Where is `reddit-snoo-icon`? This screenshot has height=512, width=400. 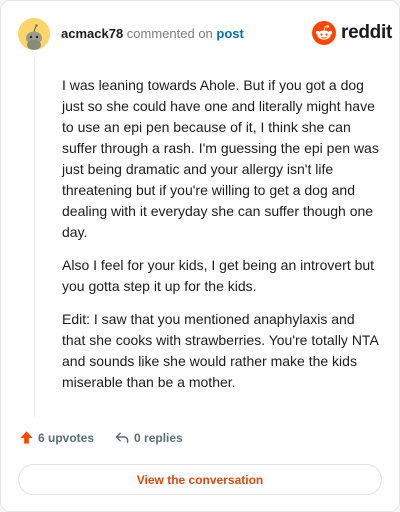
reddit-snoo-icon is located at coordinates (324, 33).